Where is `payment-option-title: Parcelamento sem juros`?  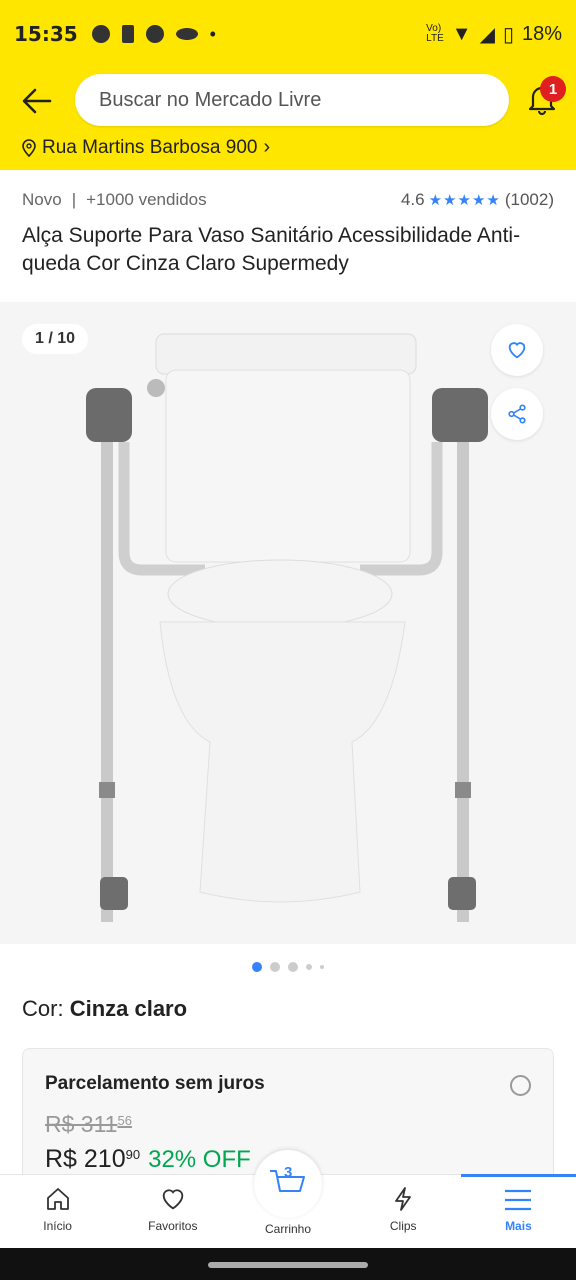 payment-option-title: Parcelamento sem juros is located at coordinates (155, 1083).